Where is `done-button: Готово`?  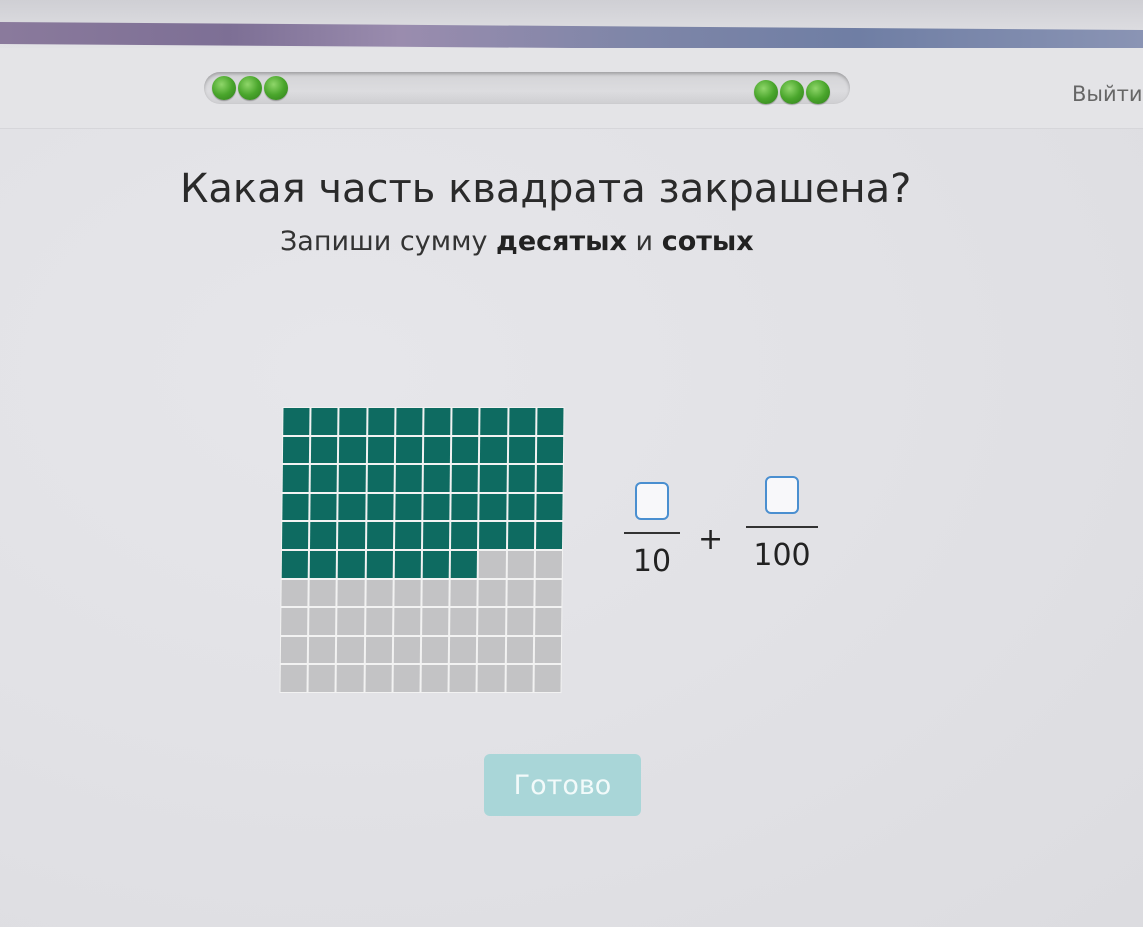
done-button: Готово is located at coordinates (562, 785).